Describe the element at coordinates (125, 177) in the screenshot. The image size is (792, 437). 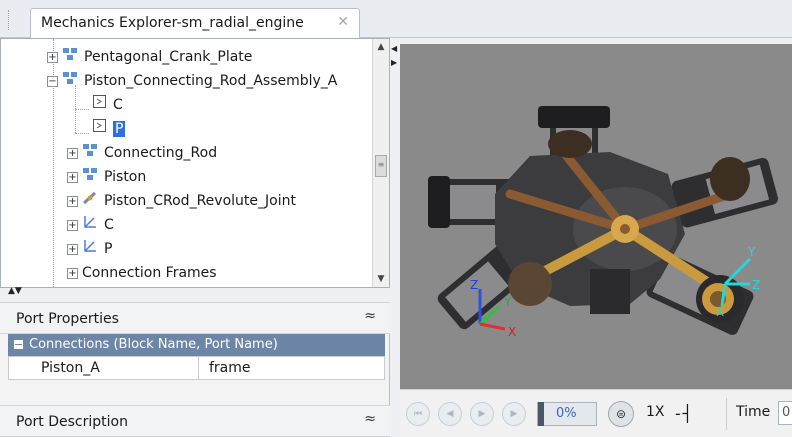
I see `tree-item-label: Piston` at that location.